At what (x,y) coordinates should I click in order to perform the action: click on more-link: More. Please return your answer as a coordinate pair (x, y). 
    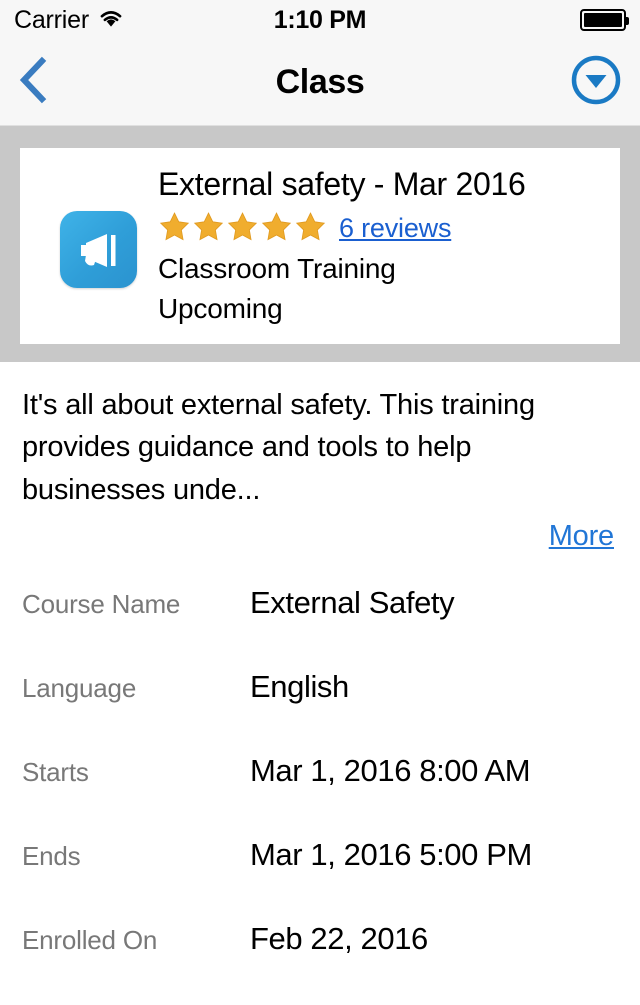
    Looking at the image, I should click on (581, 536).